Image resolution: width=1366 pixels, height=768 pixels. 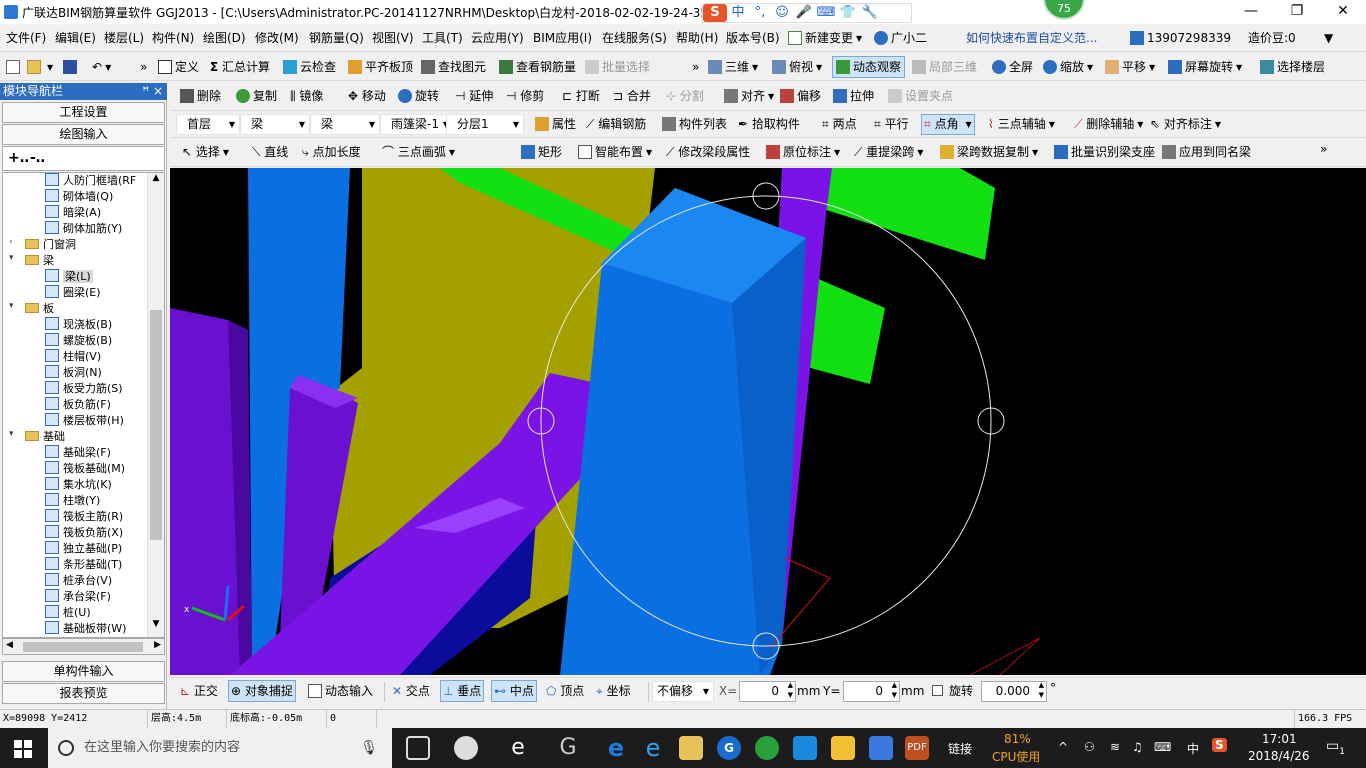 I want to click on expand-all-icon: +‥, so click(x=18, y=158).